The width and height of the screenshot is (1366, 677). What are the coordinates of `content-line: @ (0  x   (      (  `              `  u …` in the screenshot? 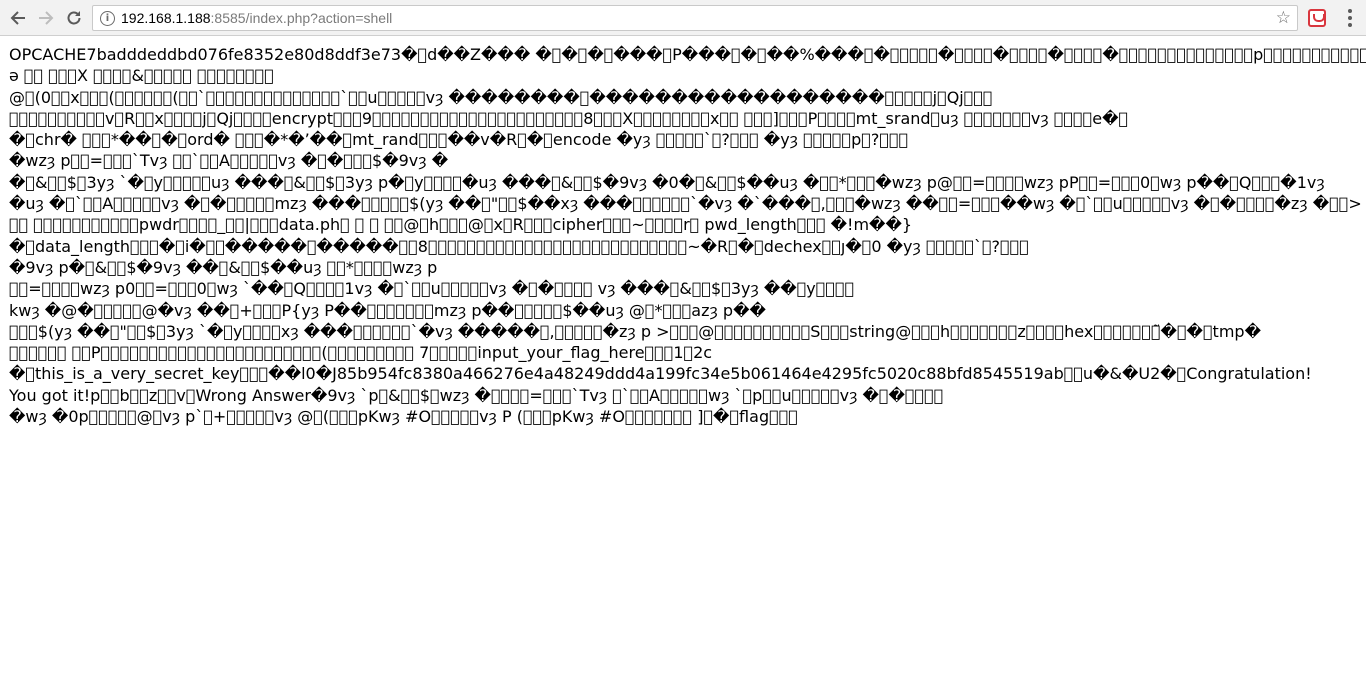 It's located at (501, 97).